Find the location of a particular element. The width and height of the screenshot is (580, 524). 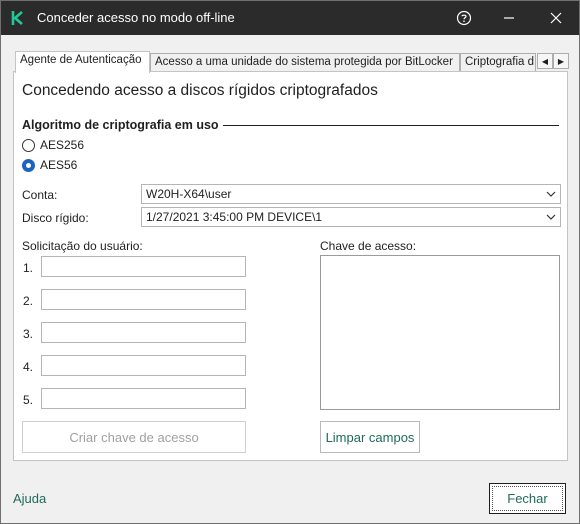

close-window-button is located at coordinates (556, 18).